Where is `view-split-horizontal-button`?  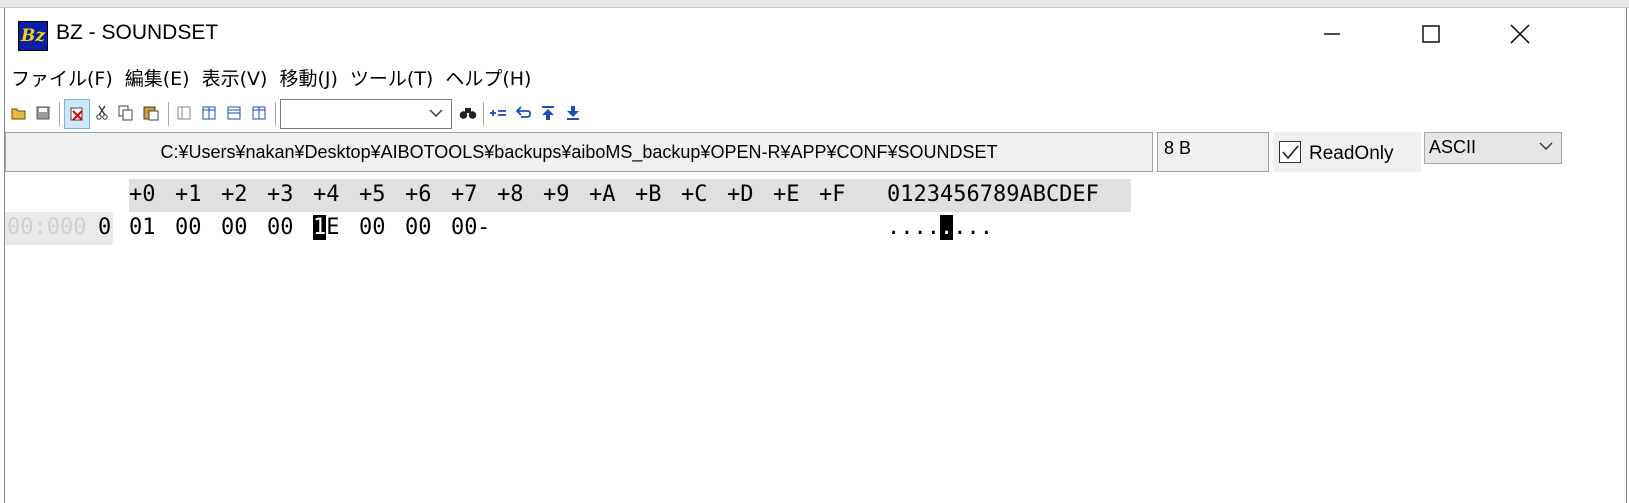
view-split-horizontal-button is located at coordinates (234, 113).